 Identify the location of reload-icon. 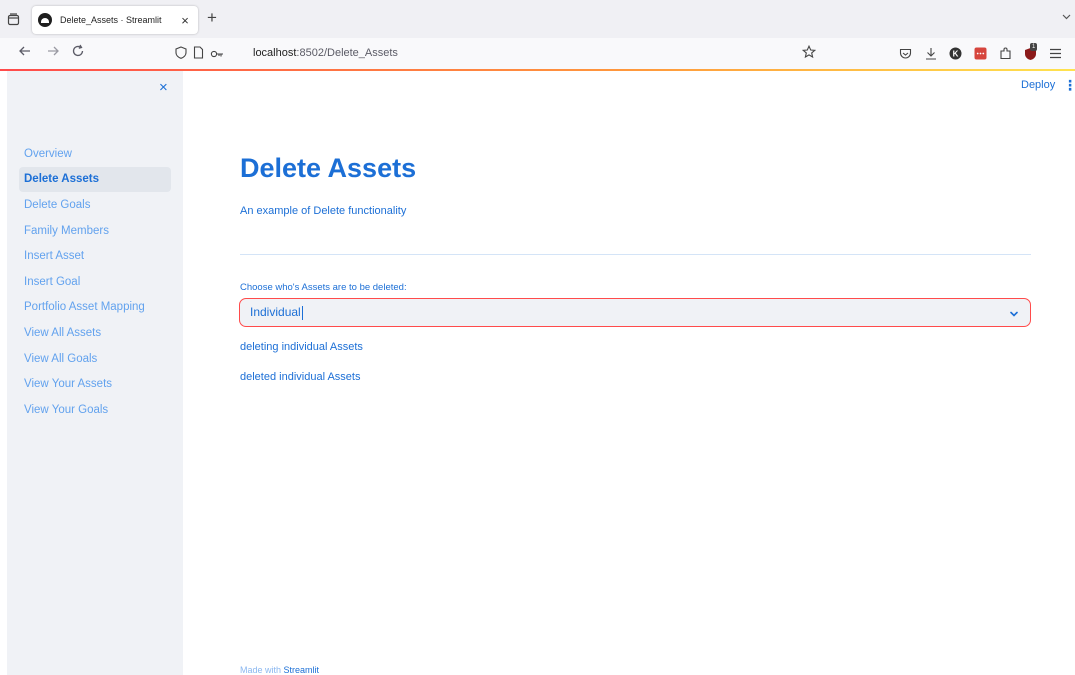
(78, 54).